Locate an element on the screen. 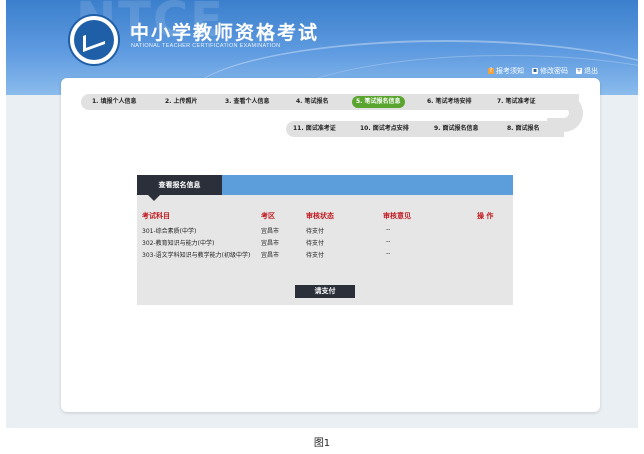 This screenshot has width=644, height=454. col-header-subject: 考试科目 is located at coordinates (156, 216).